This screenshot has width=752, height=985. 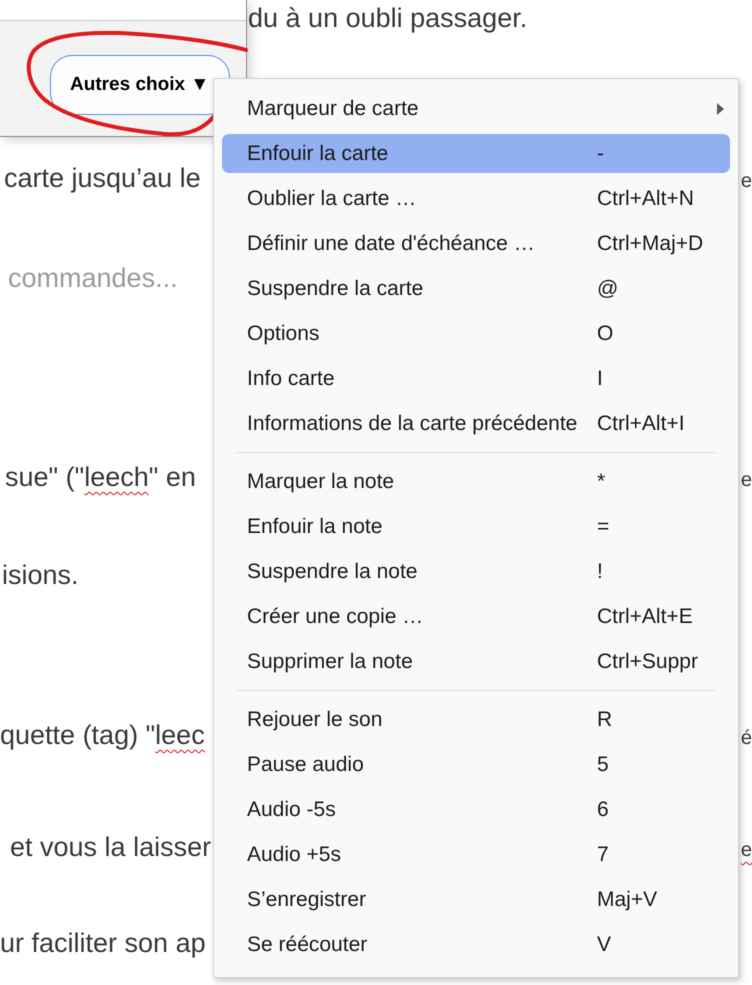 I want to click on menu-item: Supprimer la note Ctrl+Suppr, so click(x=476, y=661).